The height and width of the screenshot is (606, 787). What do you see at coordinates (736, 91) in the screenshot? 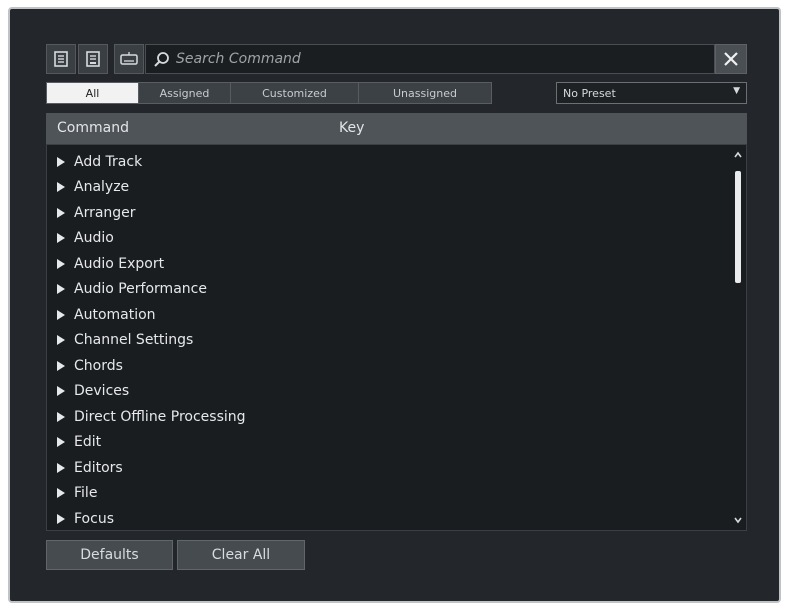
I see `dropdown-arrow-icon: ▼` at bounding box center [736, 91].